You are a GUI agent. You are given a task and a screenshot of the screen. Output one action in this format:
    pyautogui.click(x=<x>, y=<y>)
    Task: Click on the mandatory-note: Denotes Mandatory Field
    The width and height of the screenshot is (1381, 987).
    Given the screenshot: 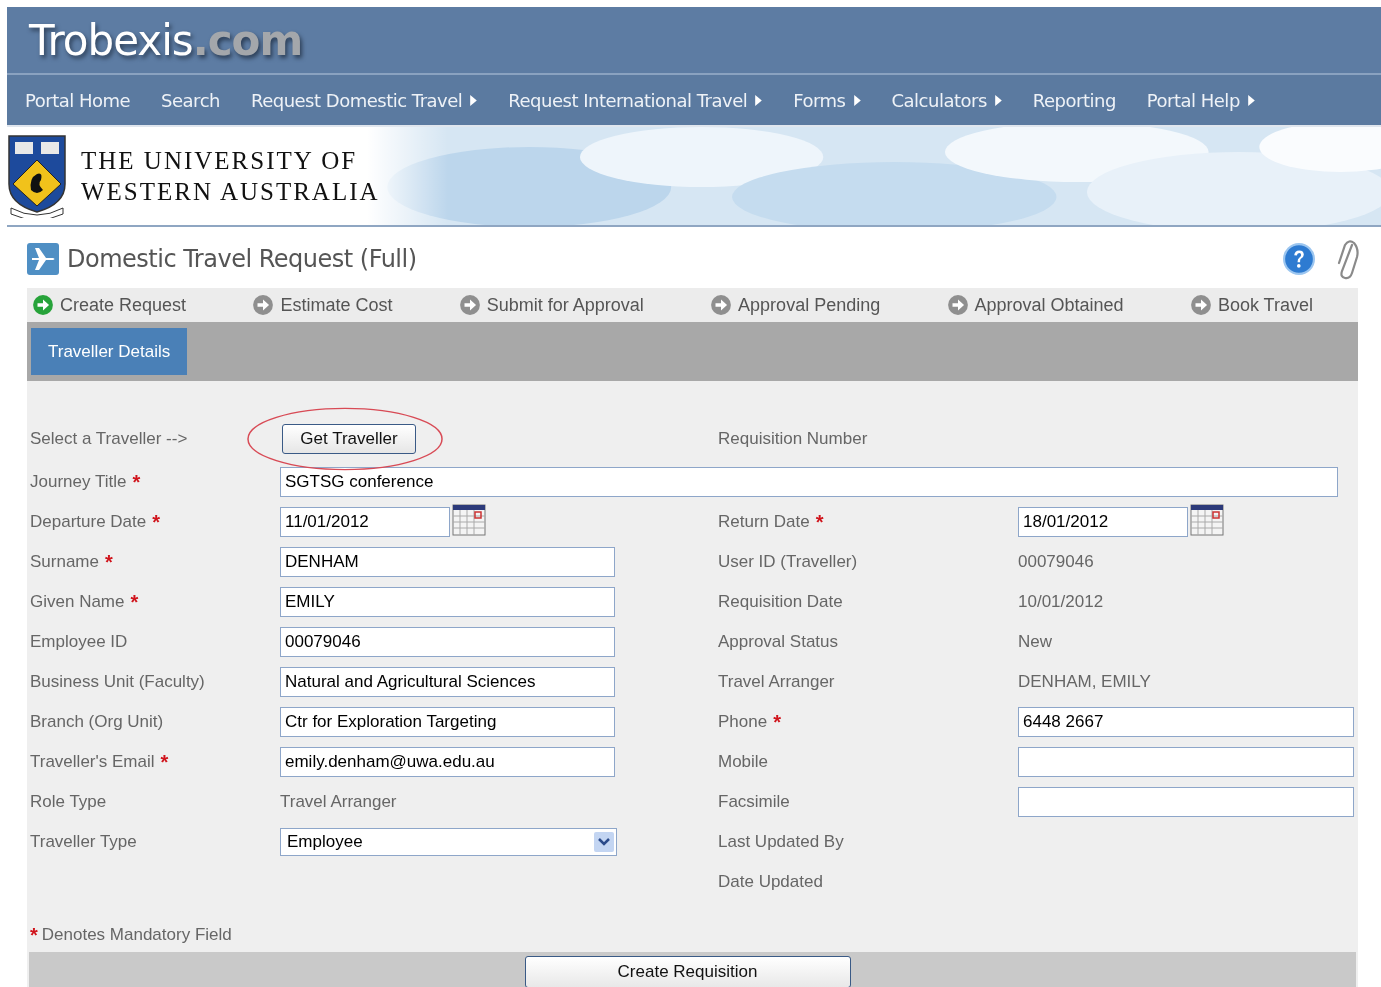 What is the action you would take?
    pyautogui.click(x=136, y=935)
    